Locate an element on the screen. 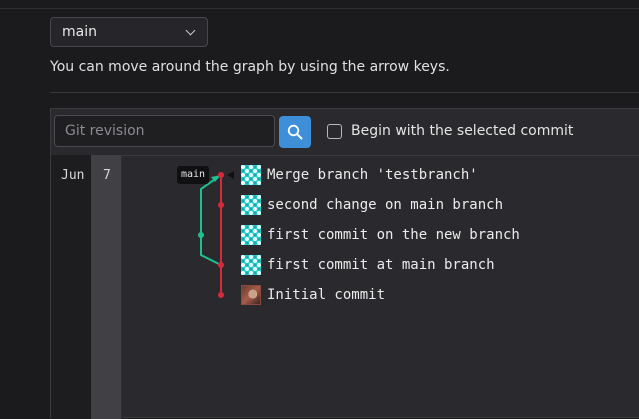 The width and height of the screenshot is (639, 419). commit-row: first commit on the new branch is located at coordinates (380, 235).